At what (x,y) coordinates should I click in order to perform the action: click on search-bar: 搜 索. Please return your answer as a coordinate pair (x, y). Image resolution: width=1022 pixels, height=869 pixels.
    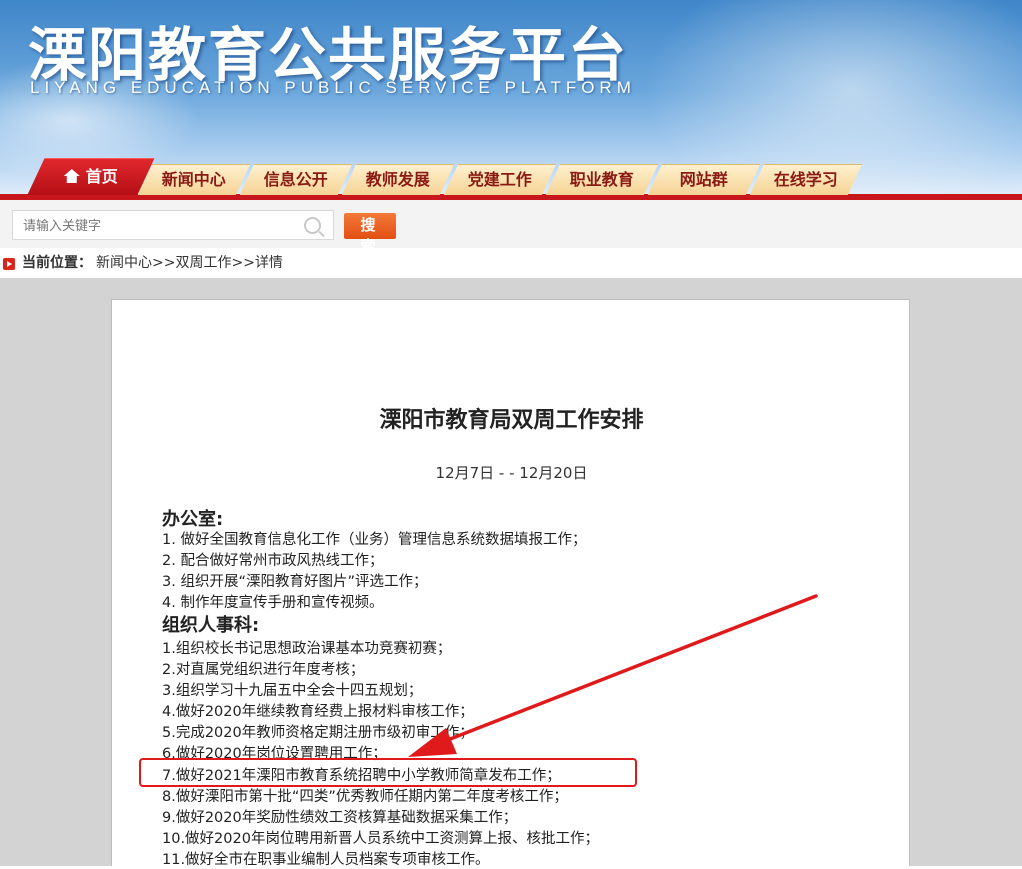
    Looking at the image, I should click on (511, 227).